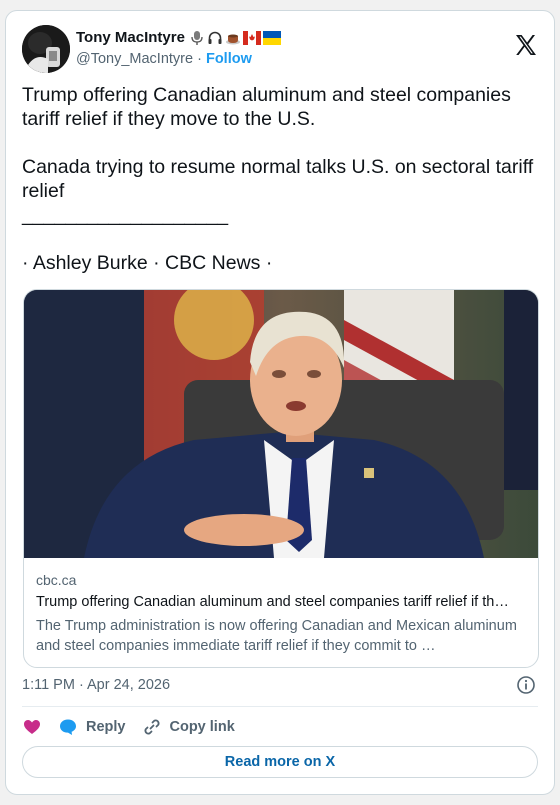 This screenshot has height=805, width=560. What do you see at coordinates (280, 706) in the screenshot?
I see `divider` at bounding box center [280, 706].